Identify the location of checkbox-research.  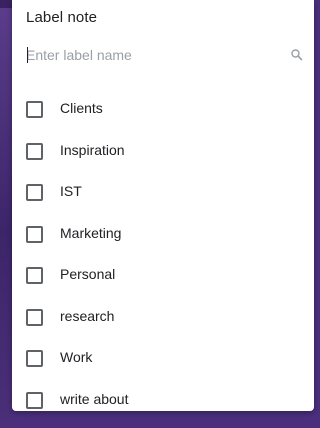
(34, 317).